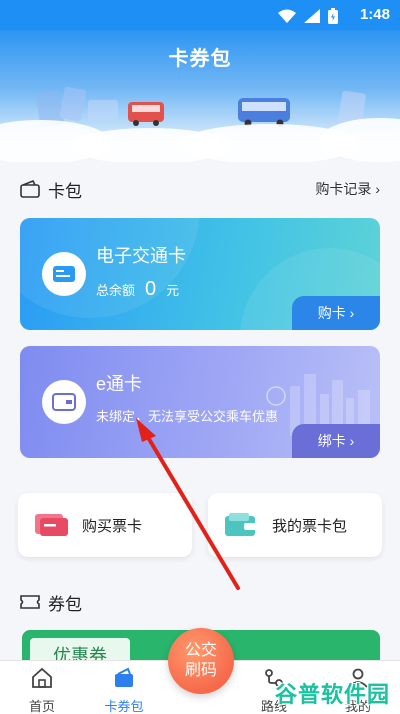  What do you see at coordinates (264, 112) in the screenshot?
I see `bus-blue-icon` at bounding box center [264, 112].